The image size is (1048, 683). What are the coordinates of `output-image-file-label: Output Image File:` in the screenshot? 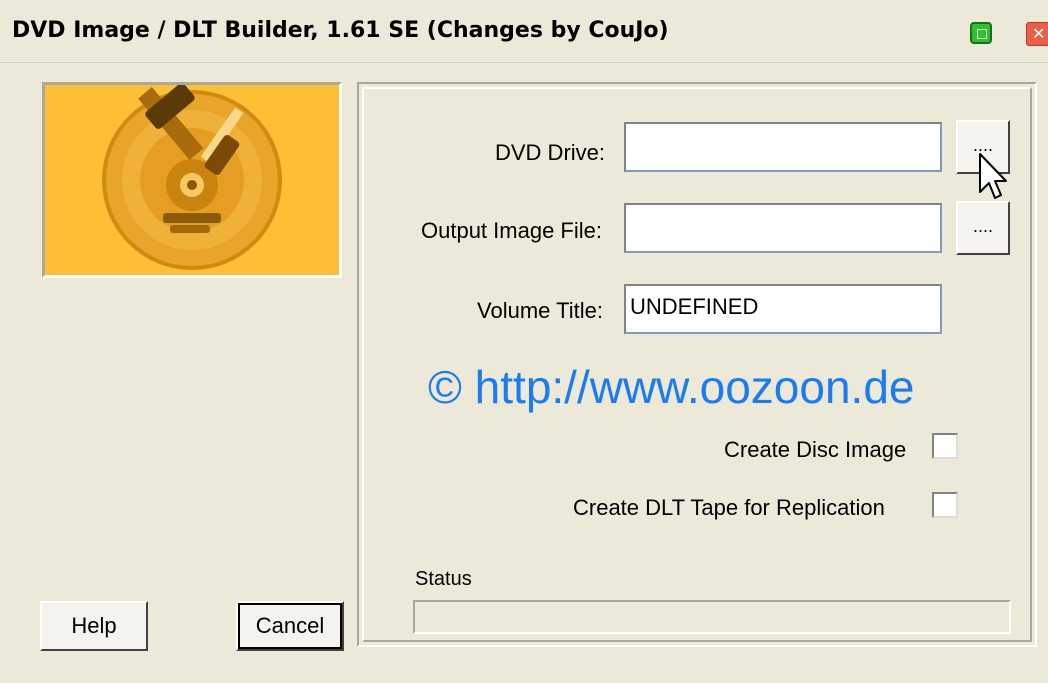 It's located at (511, 230).